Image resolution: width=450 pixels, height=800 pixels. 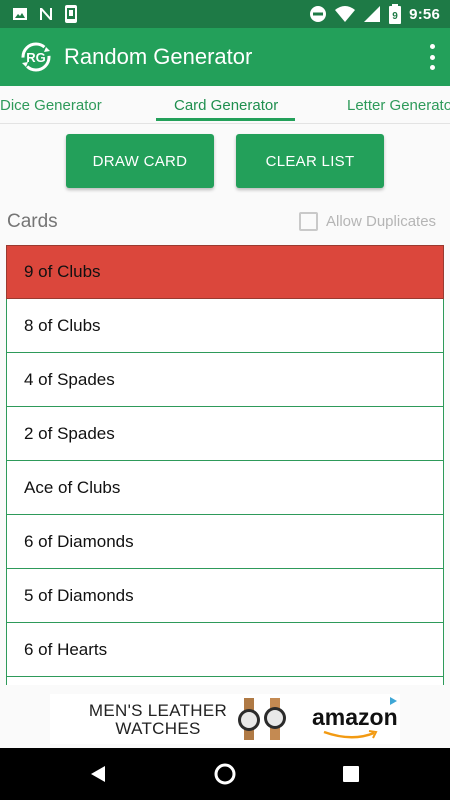 I want to click on wifi-icon, so click(x=345, y=14).